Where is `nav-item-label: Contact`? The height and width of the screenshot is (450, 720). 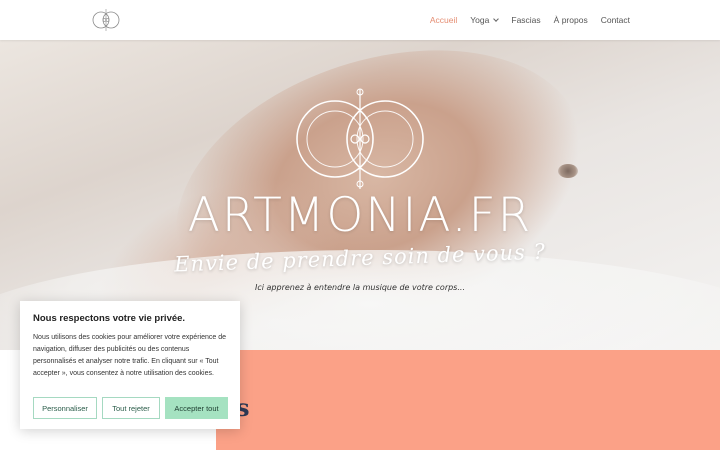
nav-item-label: Contact is located at coordinates (615, 20).